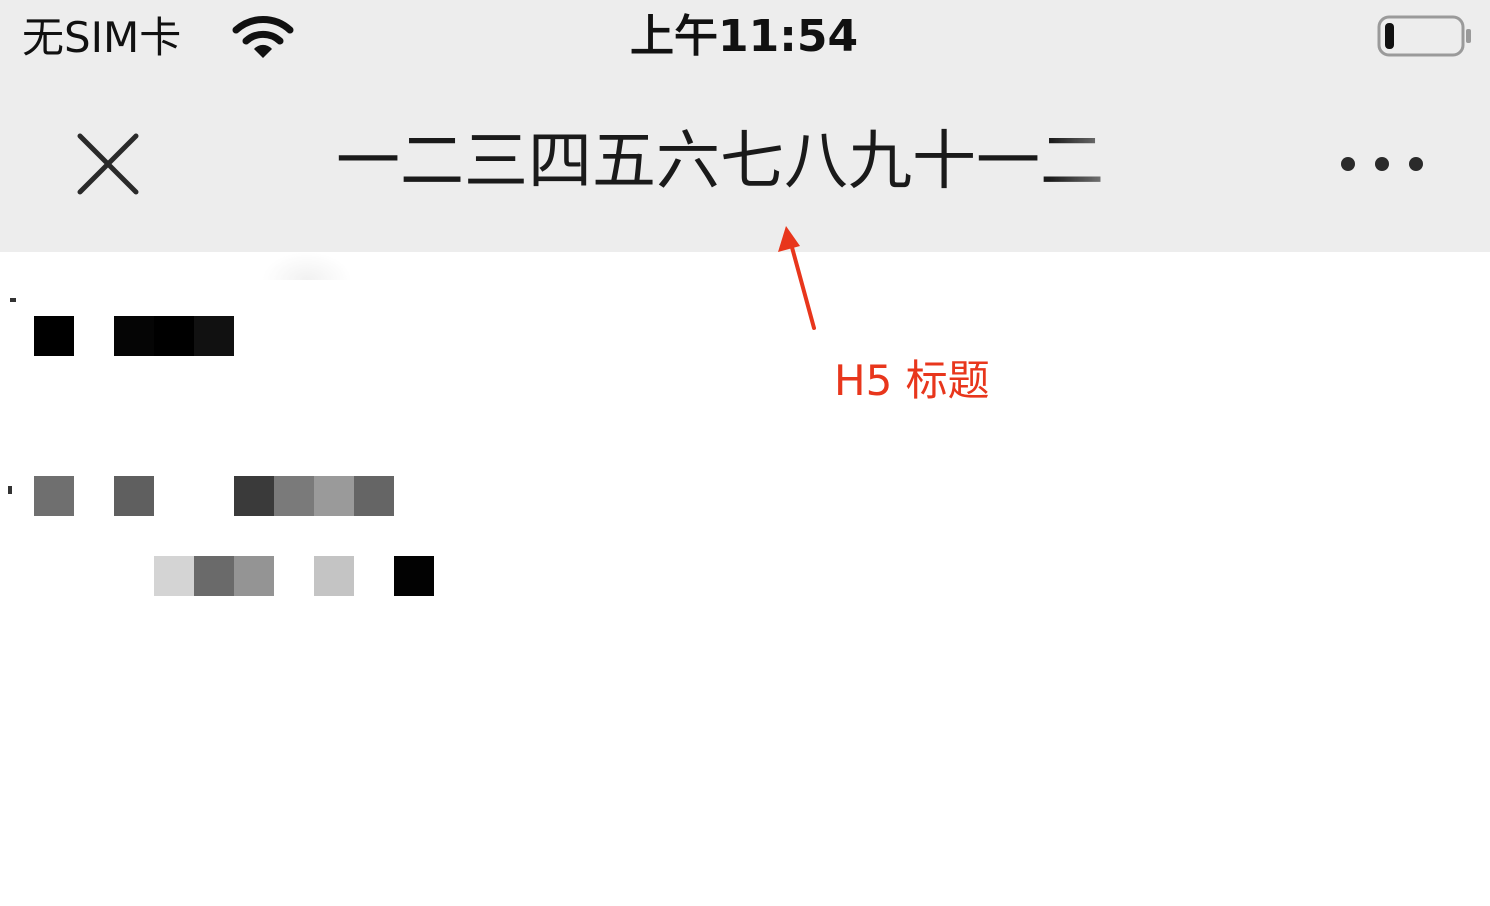  Describe the element at coordinates (797, 278) in the screenshot. I see `annotation-arrow` at that location.